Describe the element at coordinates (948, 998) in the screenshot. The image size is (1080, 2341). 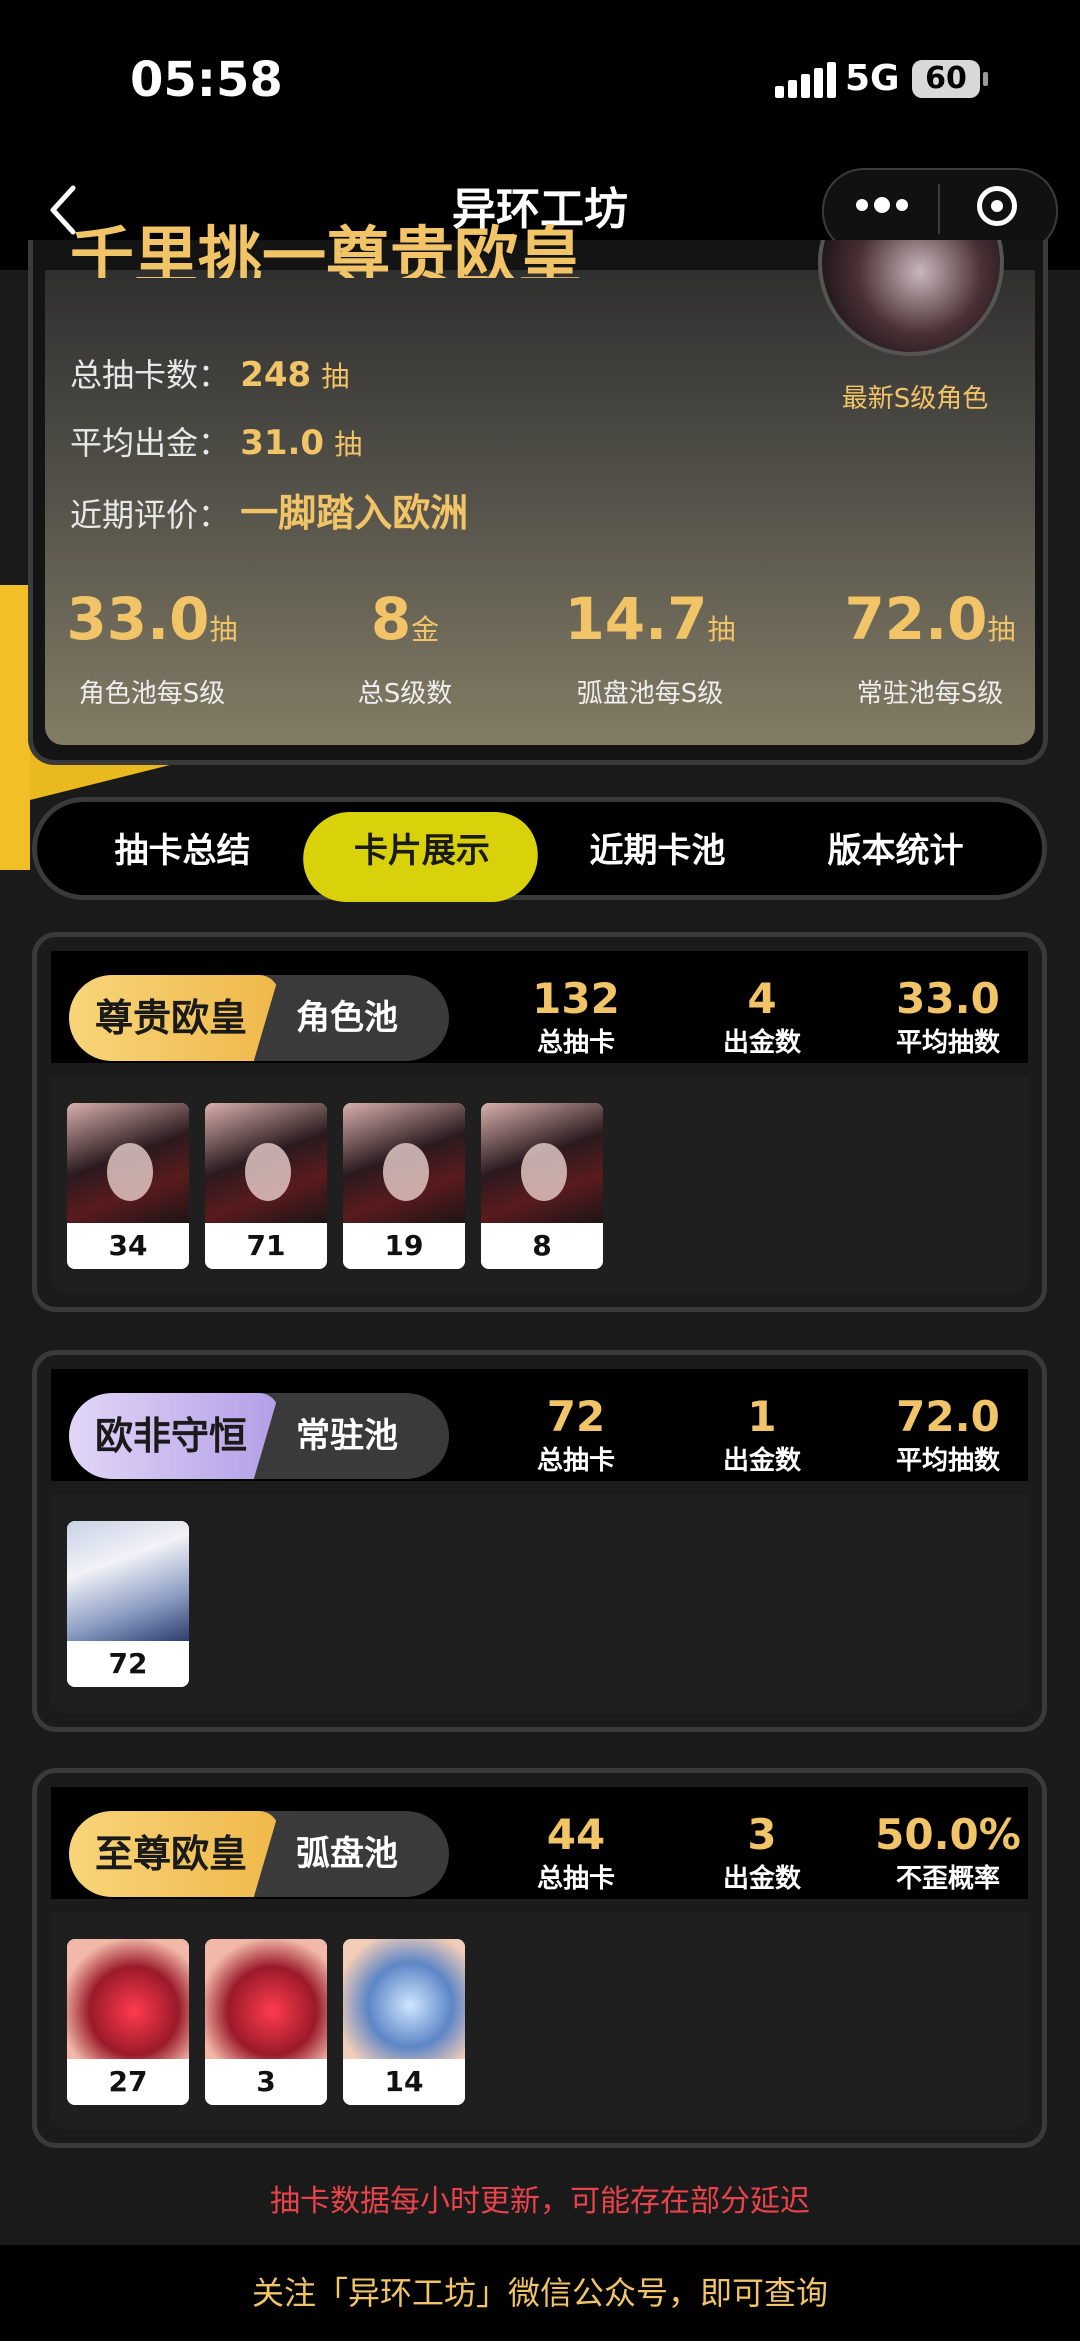
I see `pool-stat-value: 33.0` at that location.